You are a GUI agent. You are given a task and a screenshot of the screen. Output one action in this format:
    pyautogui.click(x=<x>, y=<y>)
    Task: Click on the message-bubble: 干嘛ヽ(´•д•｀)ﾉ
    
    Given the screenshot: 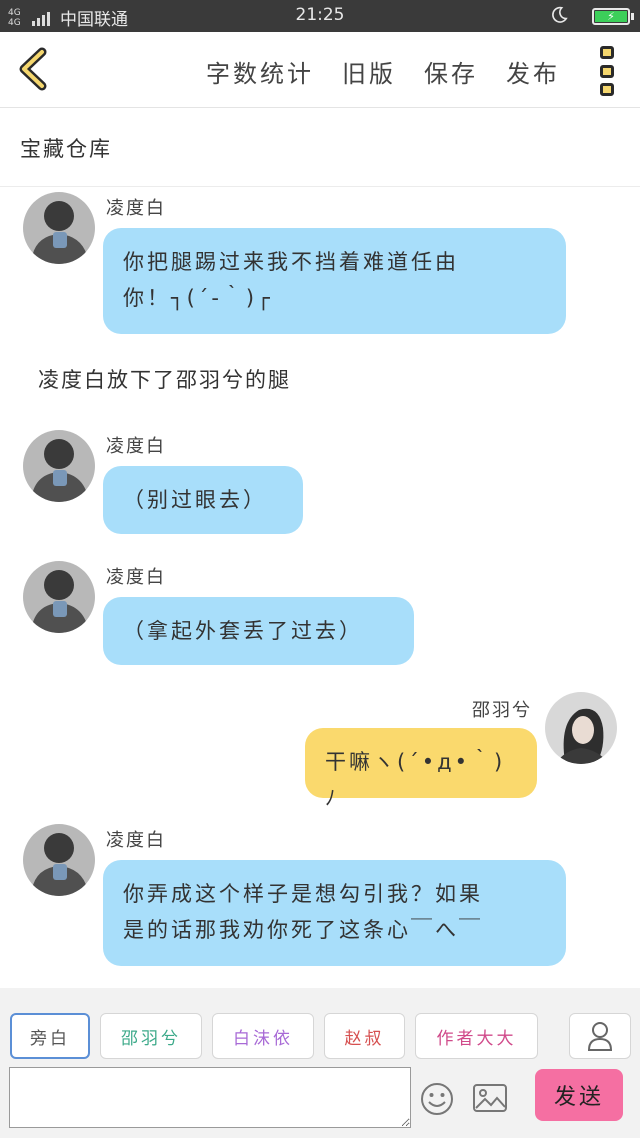 What is the action you would take?
    pyautogui.click(x=421, y=769)
    